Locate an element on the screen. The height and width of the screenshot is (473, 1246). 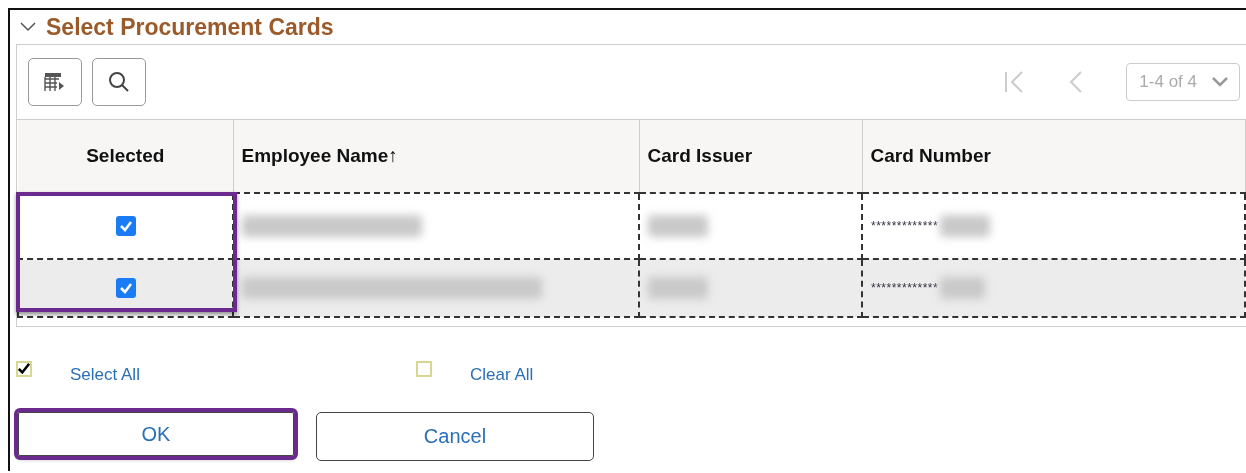
clear-all-link: Clear All is located at coordinates (502, 375).